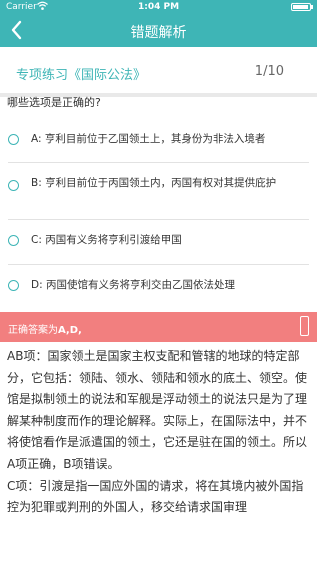  I want to click on question-progress: 1/10, so click(269, 71).